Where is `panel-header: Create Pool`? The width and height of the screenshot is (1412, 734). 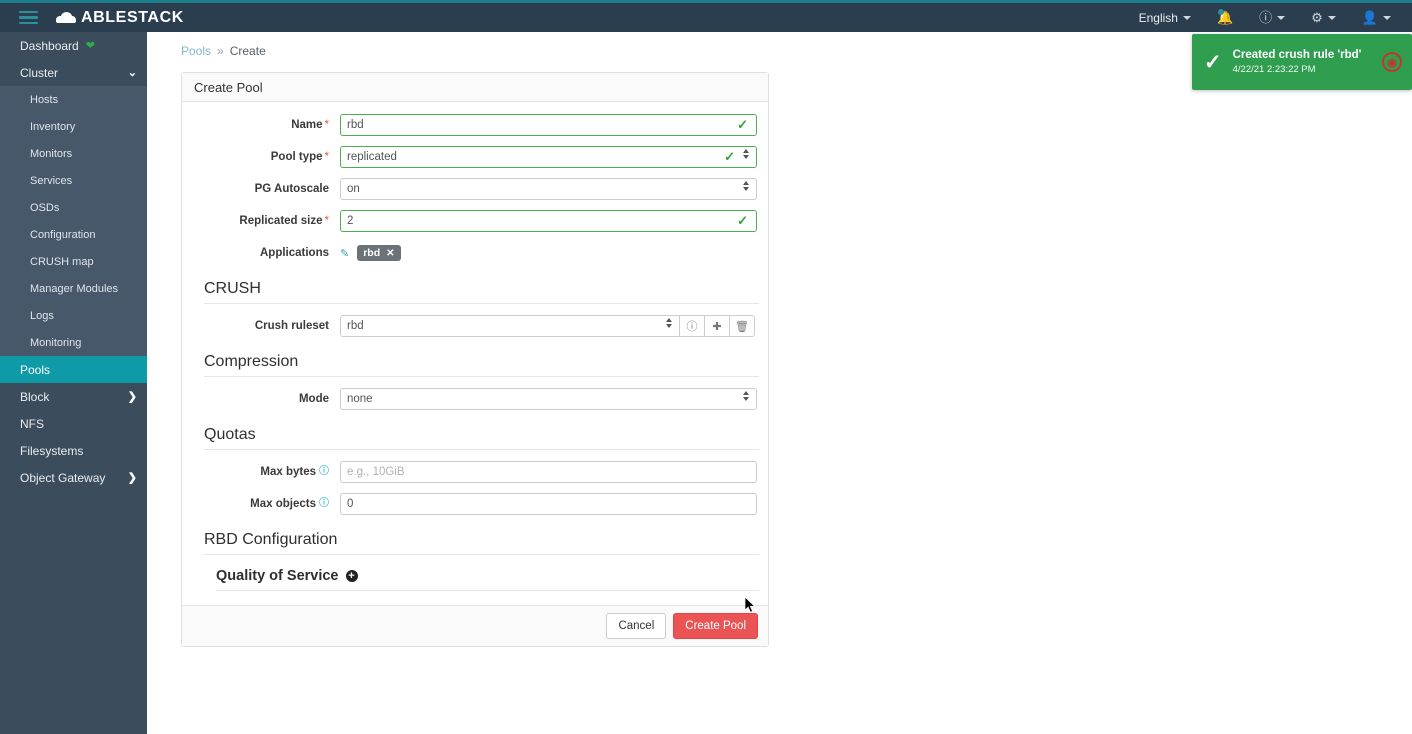
panel-header: Create Pool is located at coordinates (475, 87).